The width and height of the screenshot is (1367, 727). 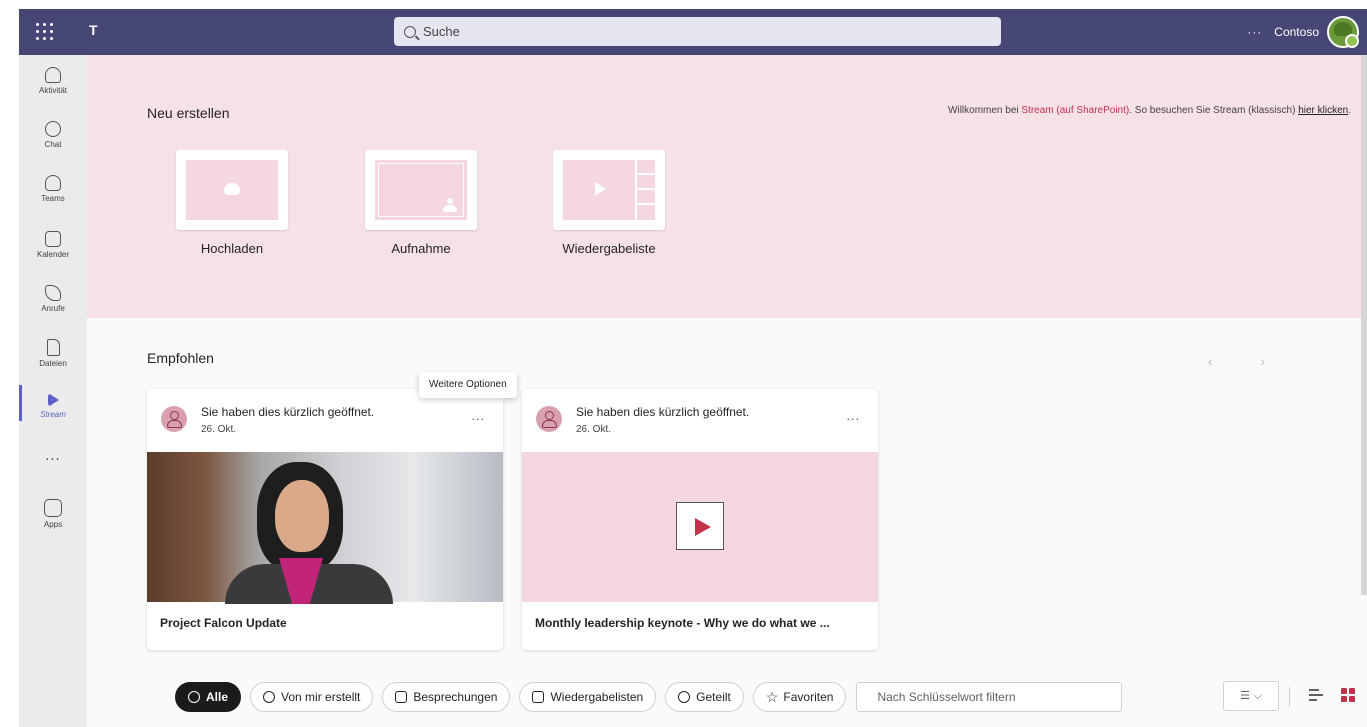 I want to click on app-launcher-icon, so click(x=45, y=32).